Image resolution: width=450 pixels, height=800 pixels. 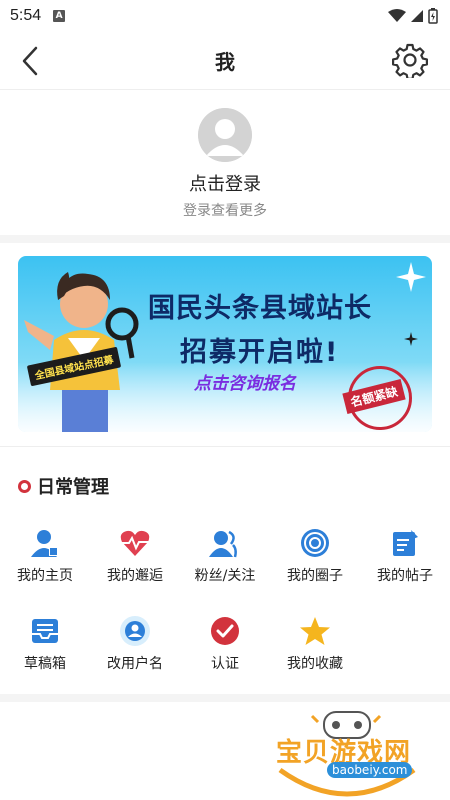 I want to click on grid-item-my-encounters: 我的邂逅, so click(x=135, y=559).